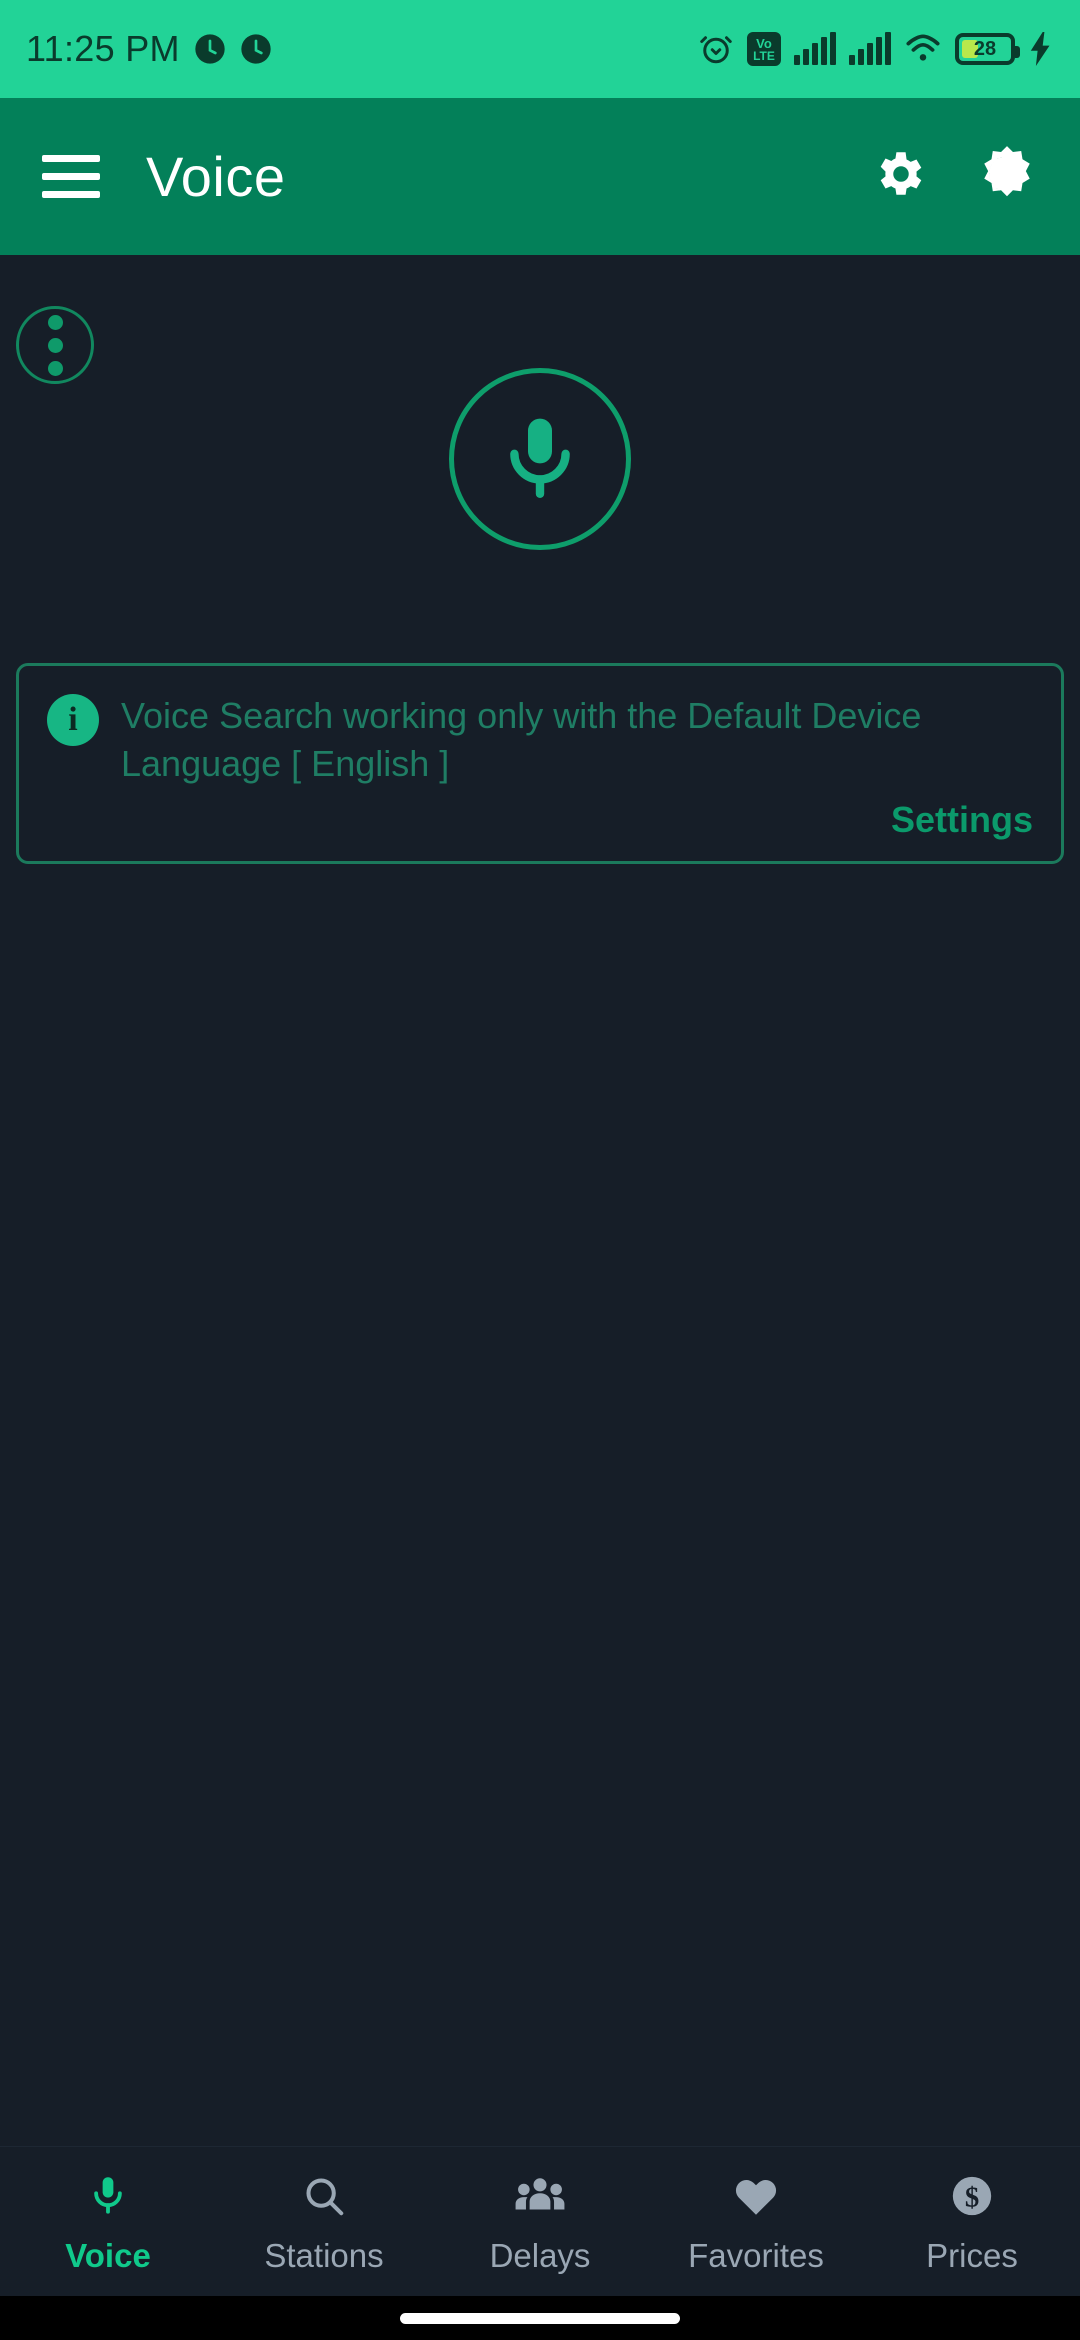 This screenshot has width=1080, height=2340. I want to click on page-title: Voice, so click(216, 176).